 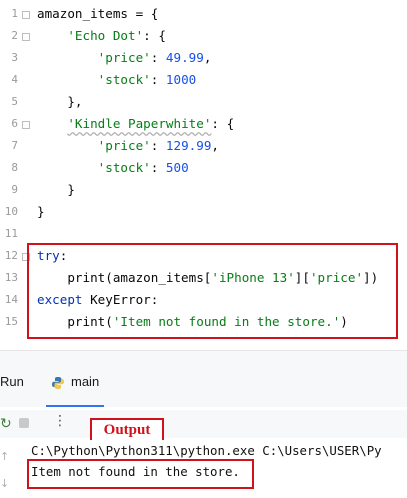 I want to click on stop-icon, so click(x=24, y=423).